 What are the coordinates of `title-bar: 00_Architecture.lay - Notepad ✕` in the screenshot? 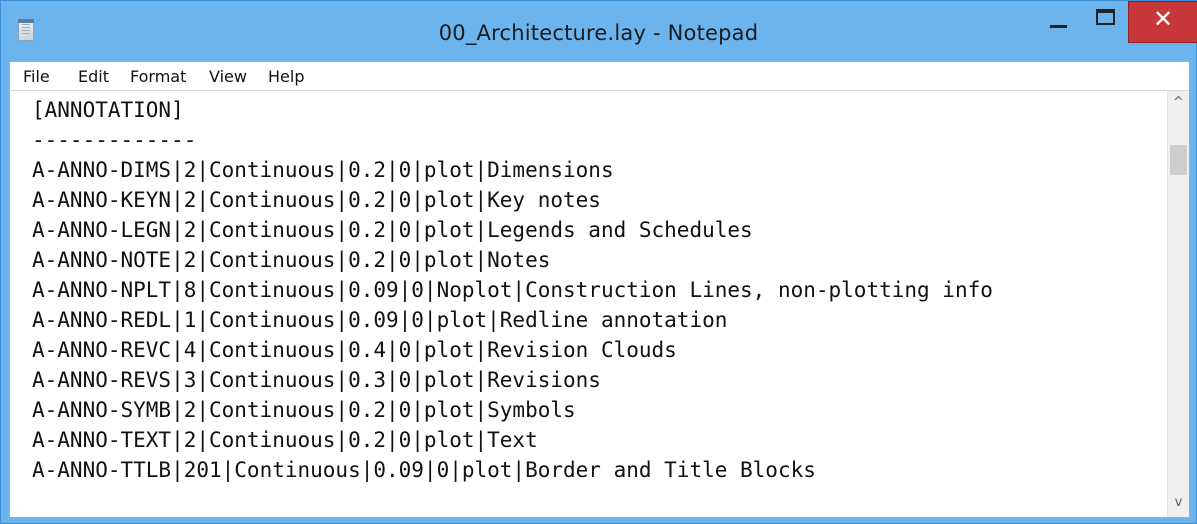 It's located at (599, 31).